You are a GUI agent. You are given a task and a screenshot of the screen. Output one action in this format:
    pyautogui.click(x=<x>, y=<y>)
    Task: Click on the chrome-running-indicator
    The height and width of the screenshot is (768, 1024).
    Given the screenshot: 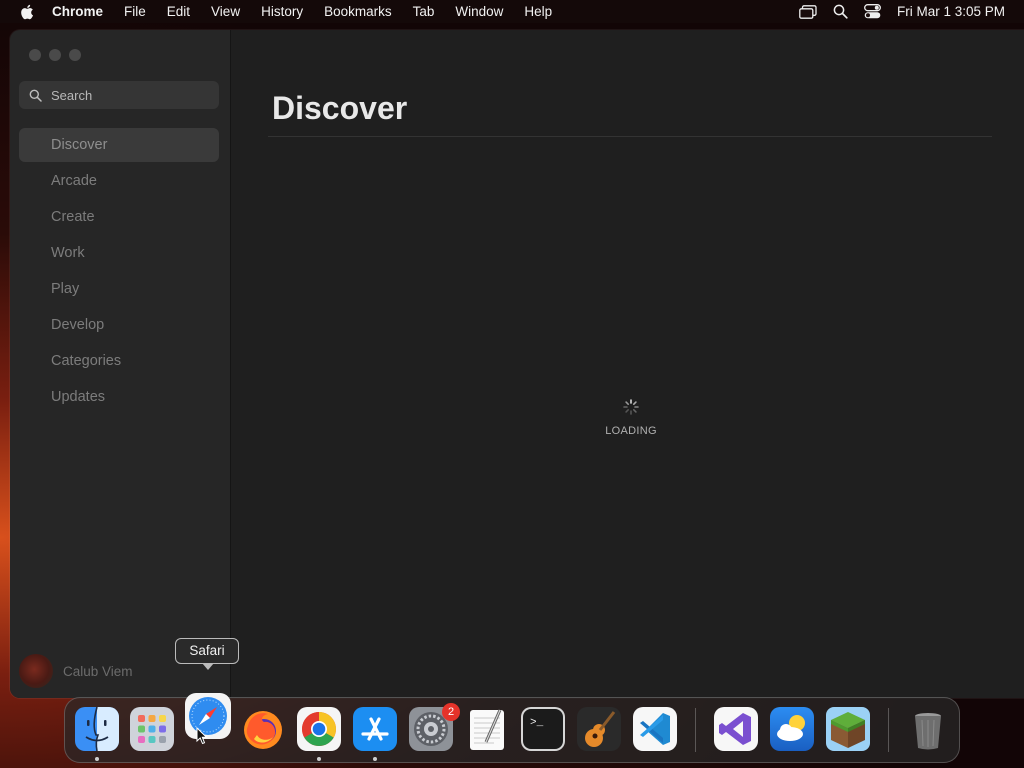 What is the action you would take?
    pyautogui.click(x=319, y=759)
    